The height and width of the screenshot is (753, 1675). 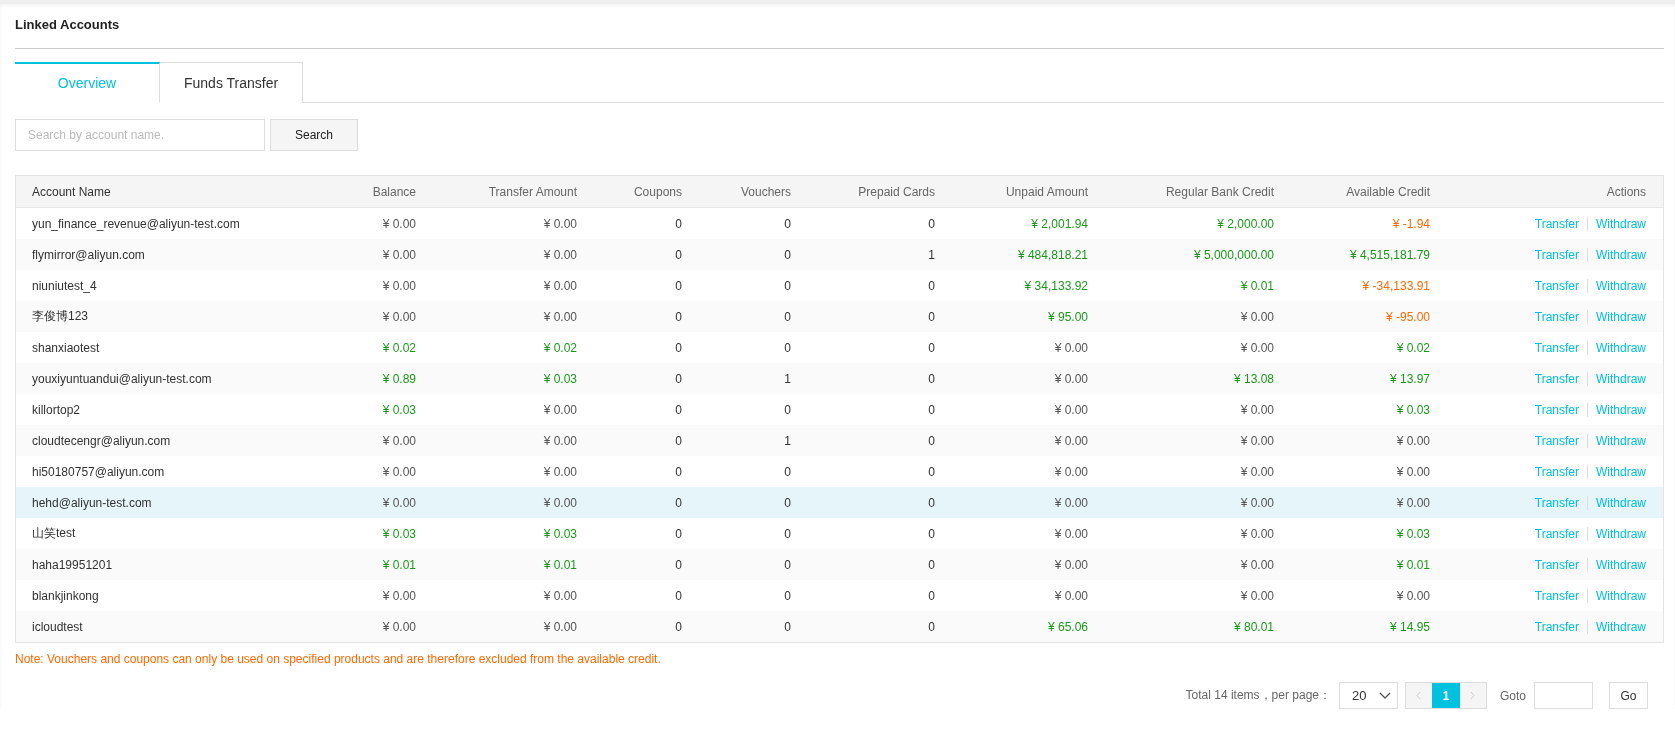 I want to click on table-cell-text: shanxiaotest, so click(x=66, y=347).